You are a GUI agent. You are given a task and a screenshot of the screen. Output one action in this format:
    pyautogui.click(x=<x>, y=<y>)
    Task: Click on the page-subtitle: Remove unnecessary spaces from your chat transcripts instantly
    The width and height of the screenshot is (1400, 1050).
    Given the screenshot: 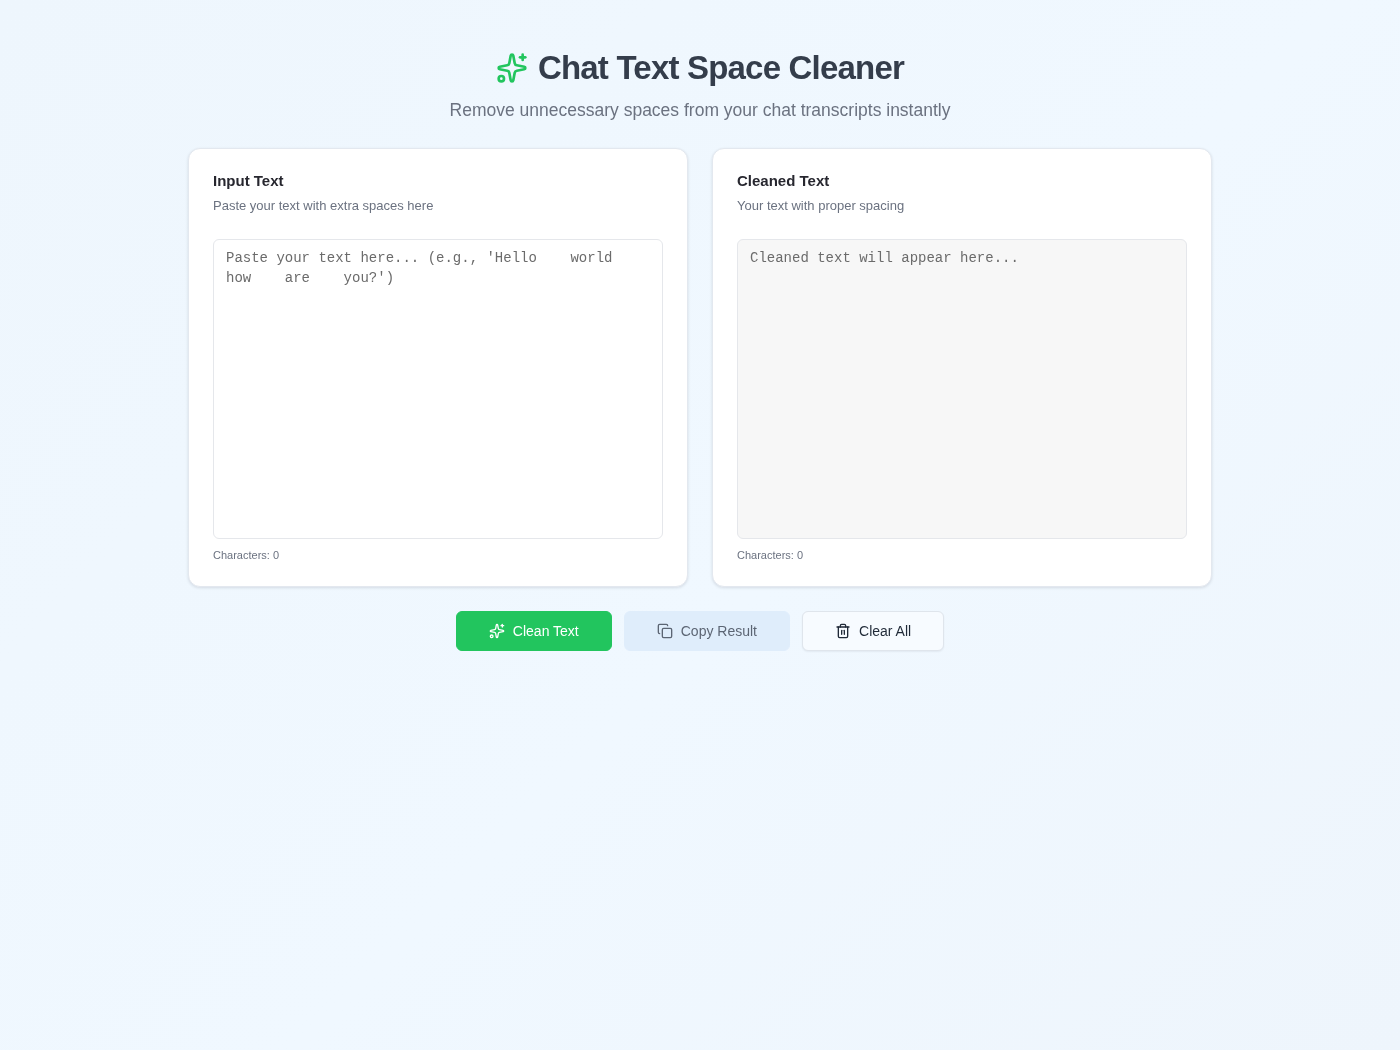 What is the action you would take?
    pyautogui.click(x=700, y=110)
    